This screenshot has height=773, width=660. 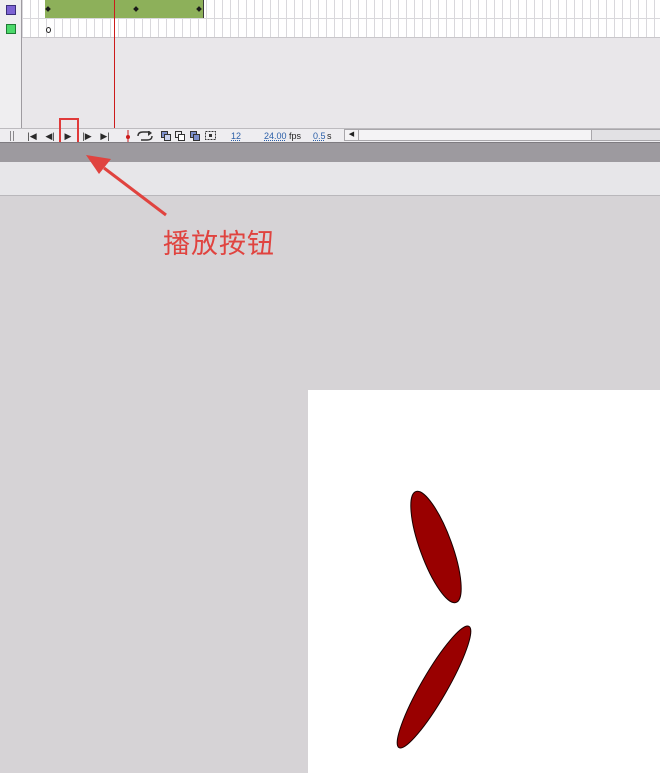 I want to click on middle-keyframe, so click(x=136, y=9).